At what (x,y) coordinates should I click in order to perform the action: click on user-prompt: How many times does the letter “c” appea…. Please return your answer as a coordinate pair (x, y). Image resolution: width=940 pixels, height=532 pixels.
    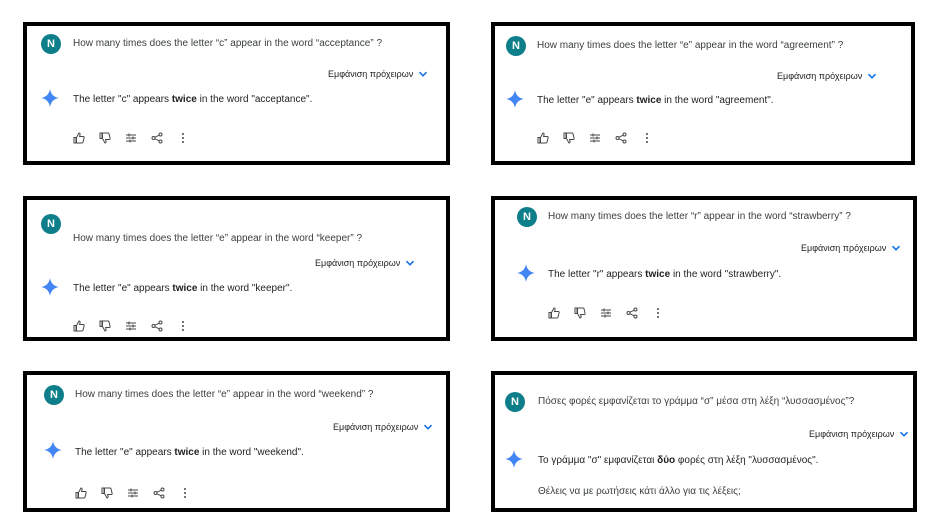
    Looking at the image, I should click on (228, 43).